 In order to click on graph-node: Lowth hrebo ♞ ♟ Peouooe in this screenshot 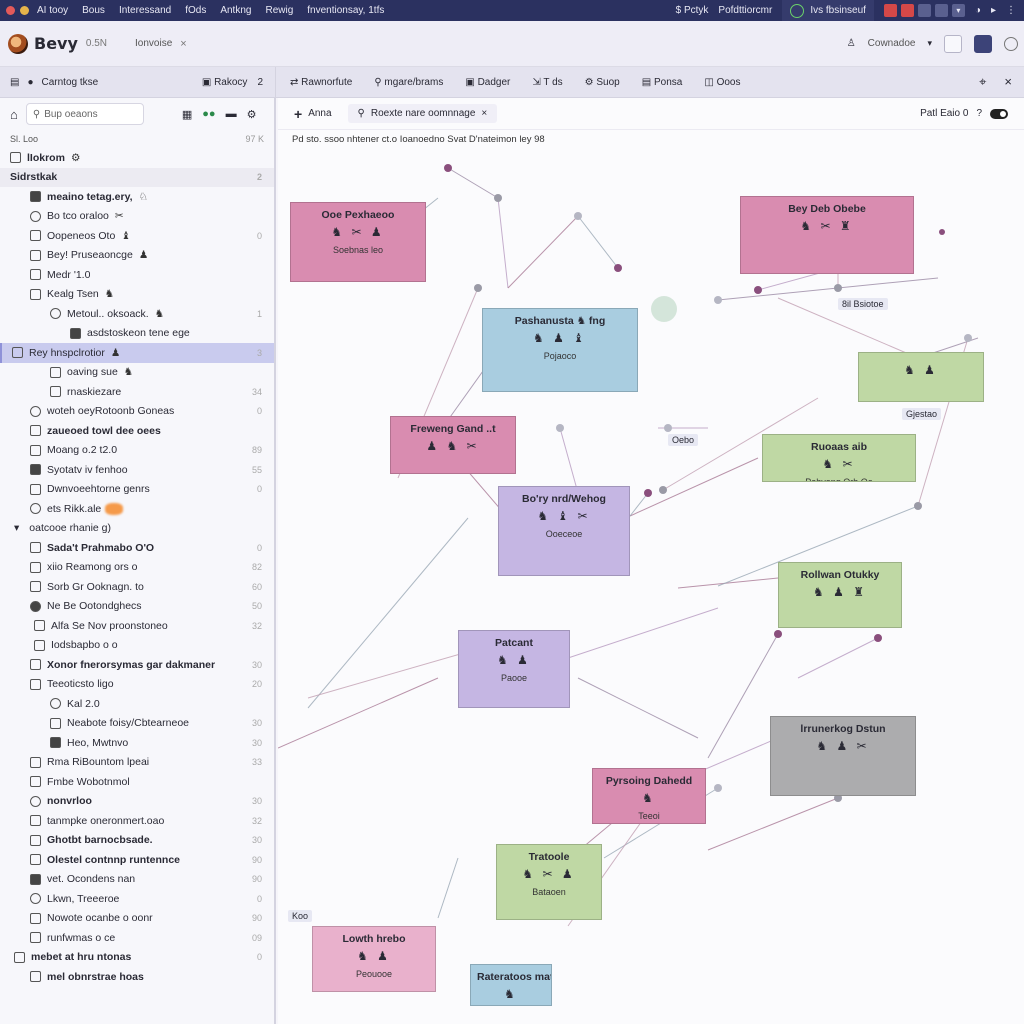, I will do `click(374, 959)`.